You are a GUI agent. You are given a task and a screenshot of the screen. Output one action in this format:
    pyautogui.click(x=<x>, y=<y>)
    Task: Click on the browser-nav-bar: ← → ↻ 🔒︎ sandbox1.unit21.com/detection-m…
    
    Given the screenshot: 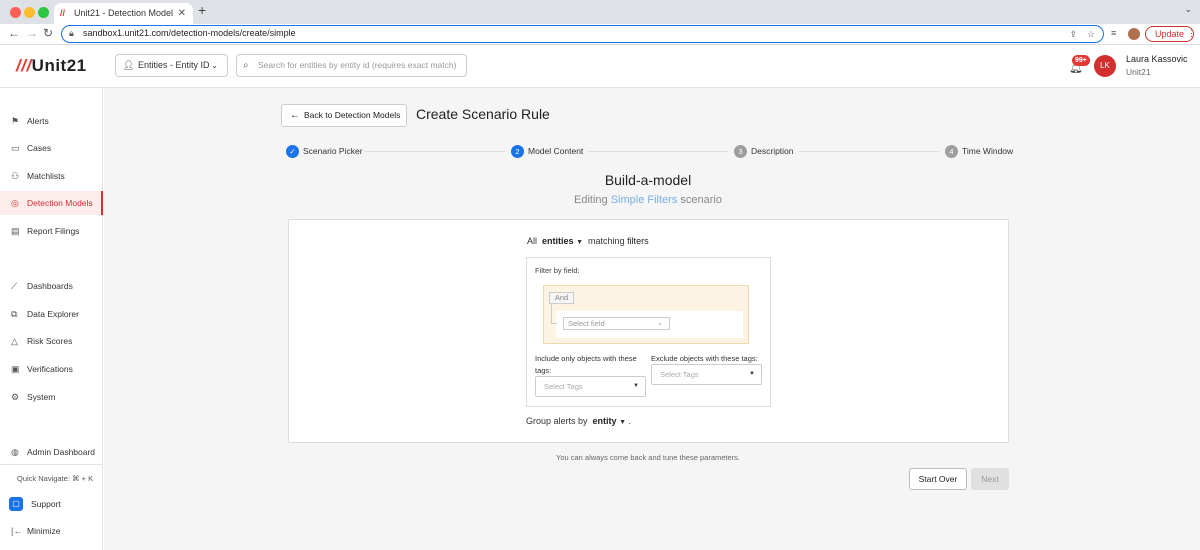 What is the action you would take?
    pyautogui.click(x=600, y=34)
    